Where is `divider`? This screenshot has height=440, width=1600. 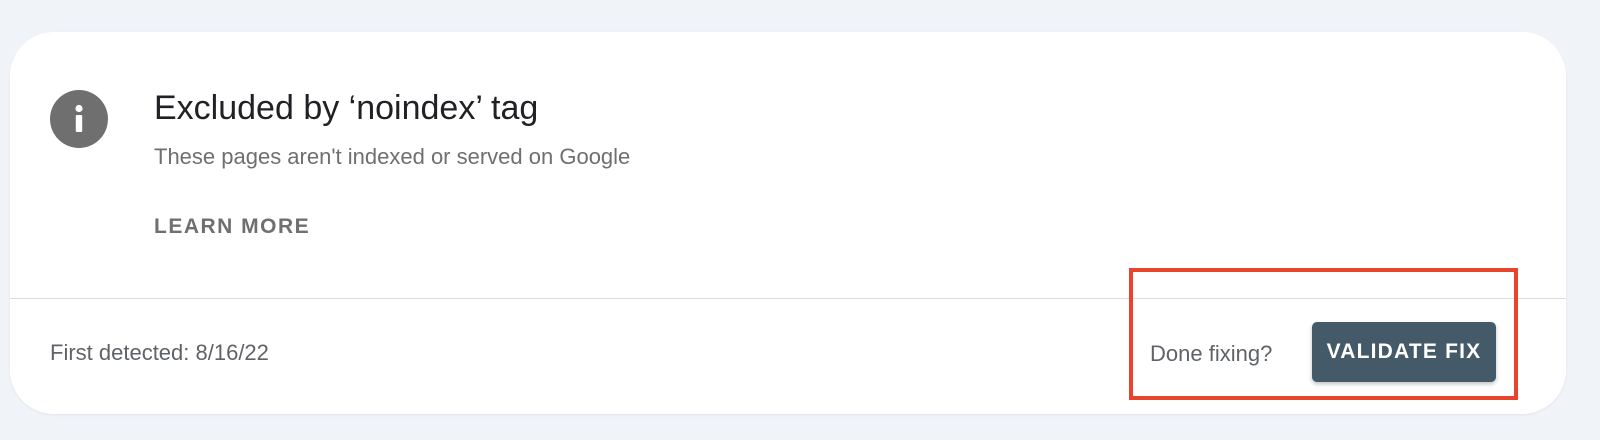
divider is located at coordinates (788, 298).